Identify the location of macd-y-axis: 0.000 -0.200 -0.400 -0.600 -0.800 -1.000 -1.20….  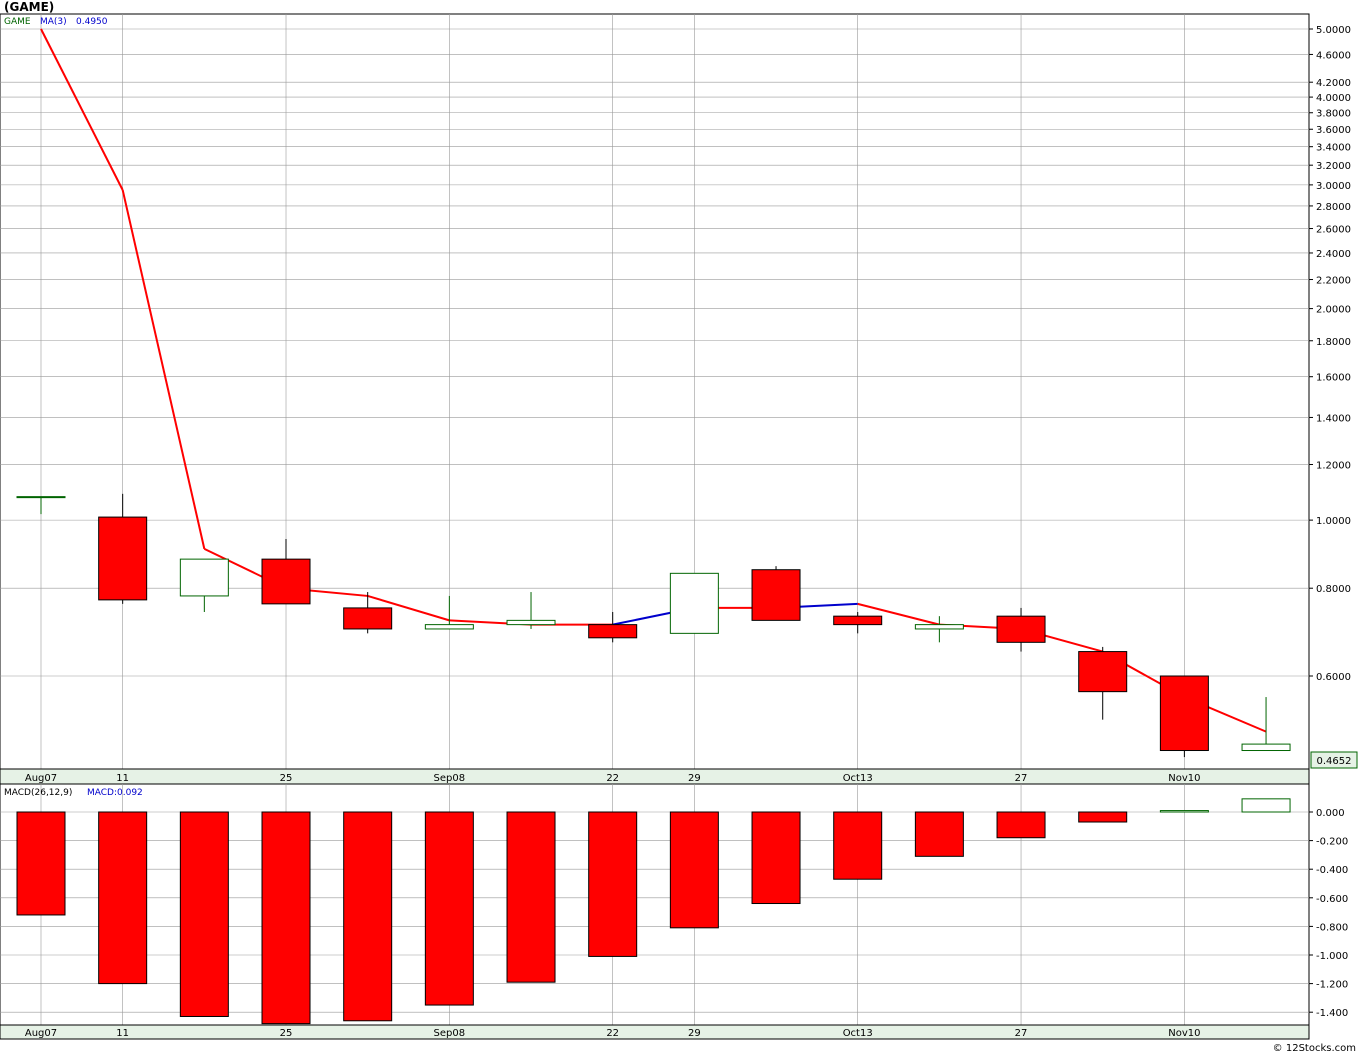
(1328, 913).